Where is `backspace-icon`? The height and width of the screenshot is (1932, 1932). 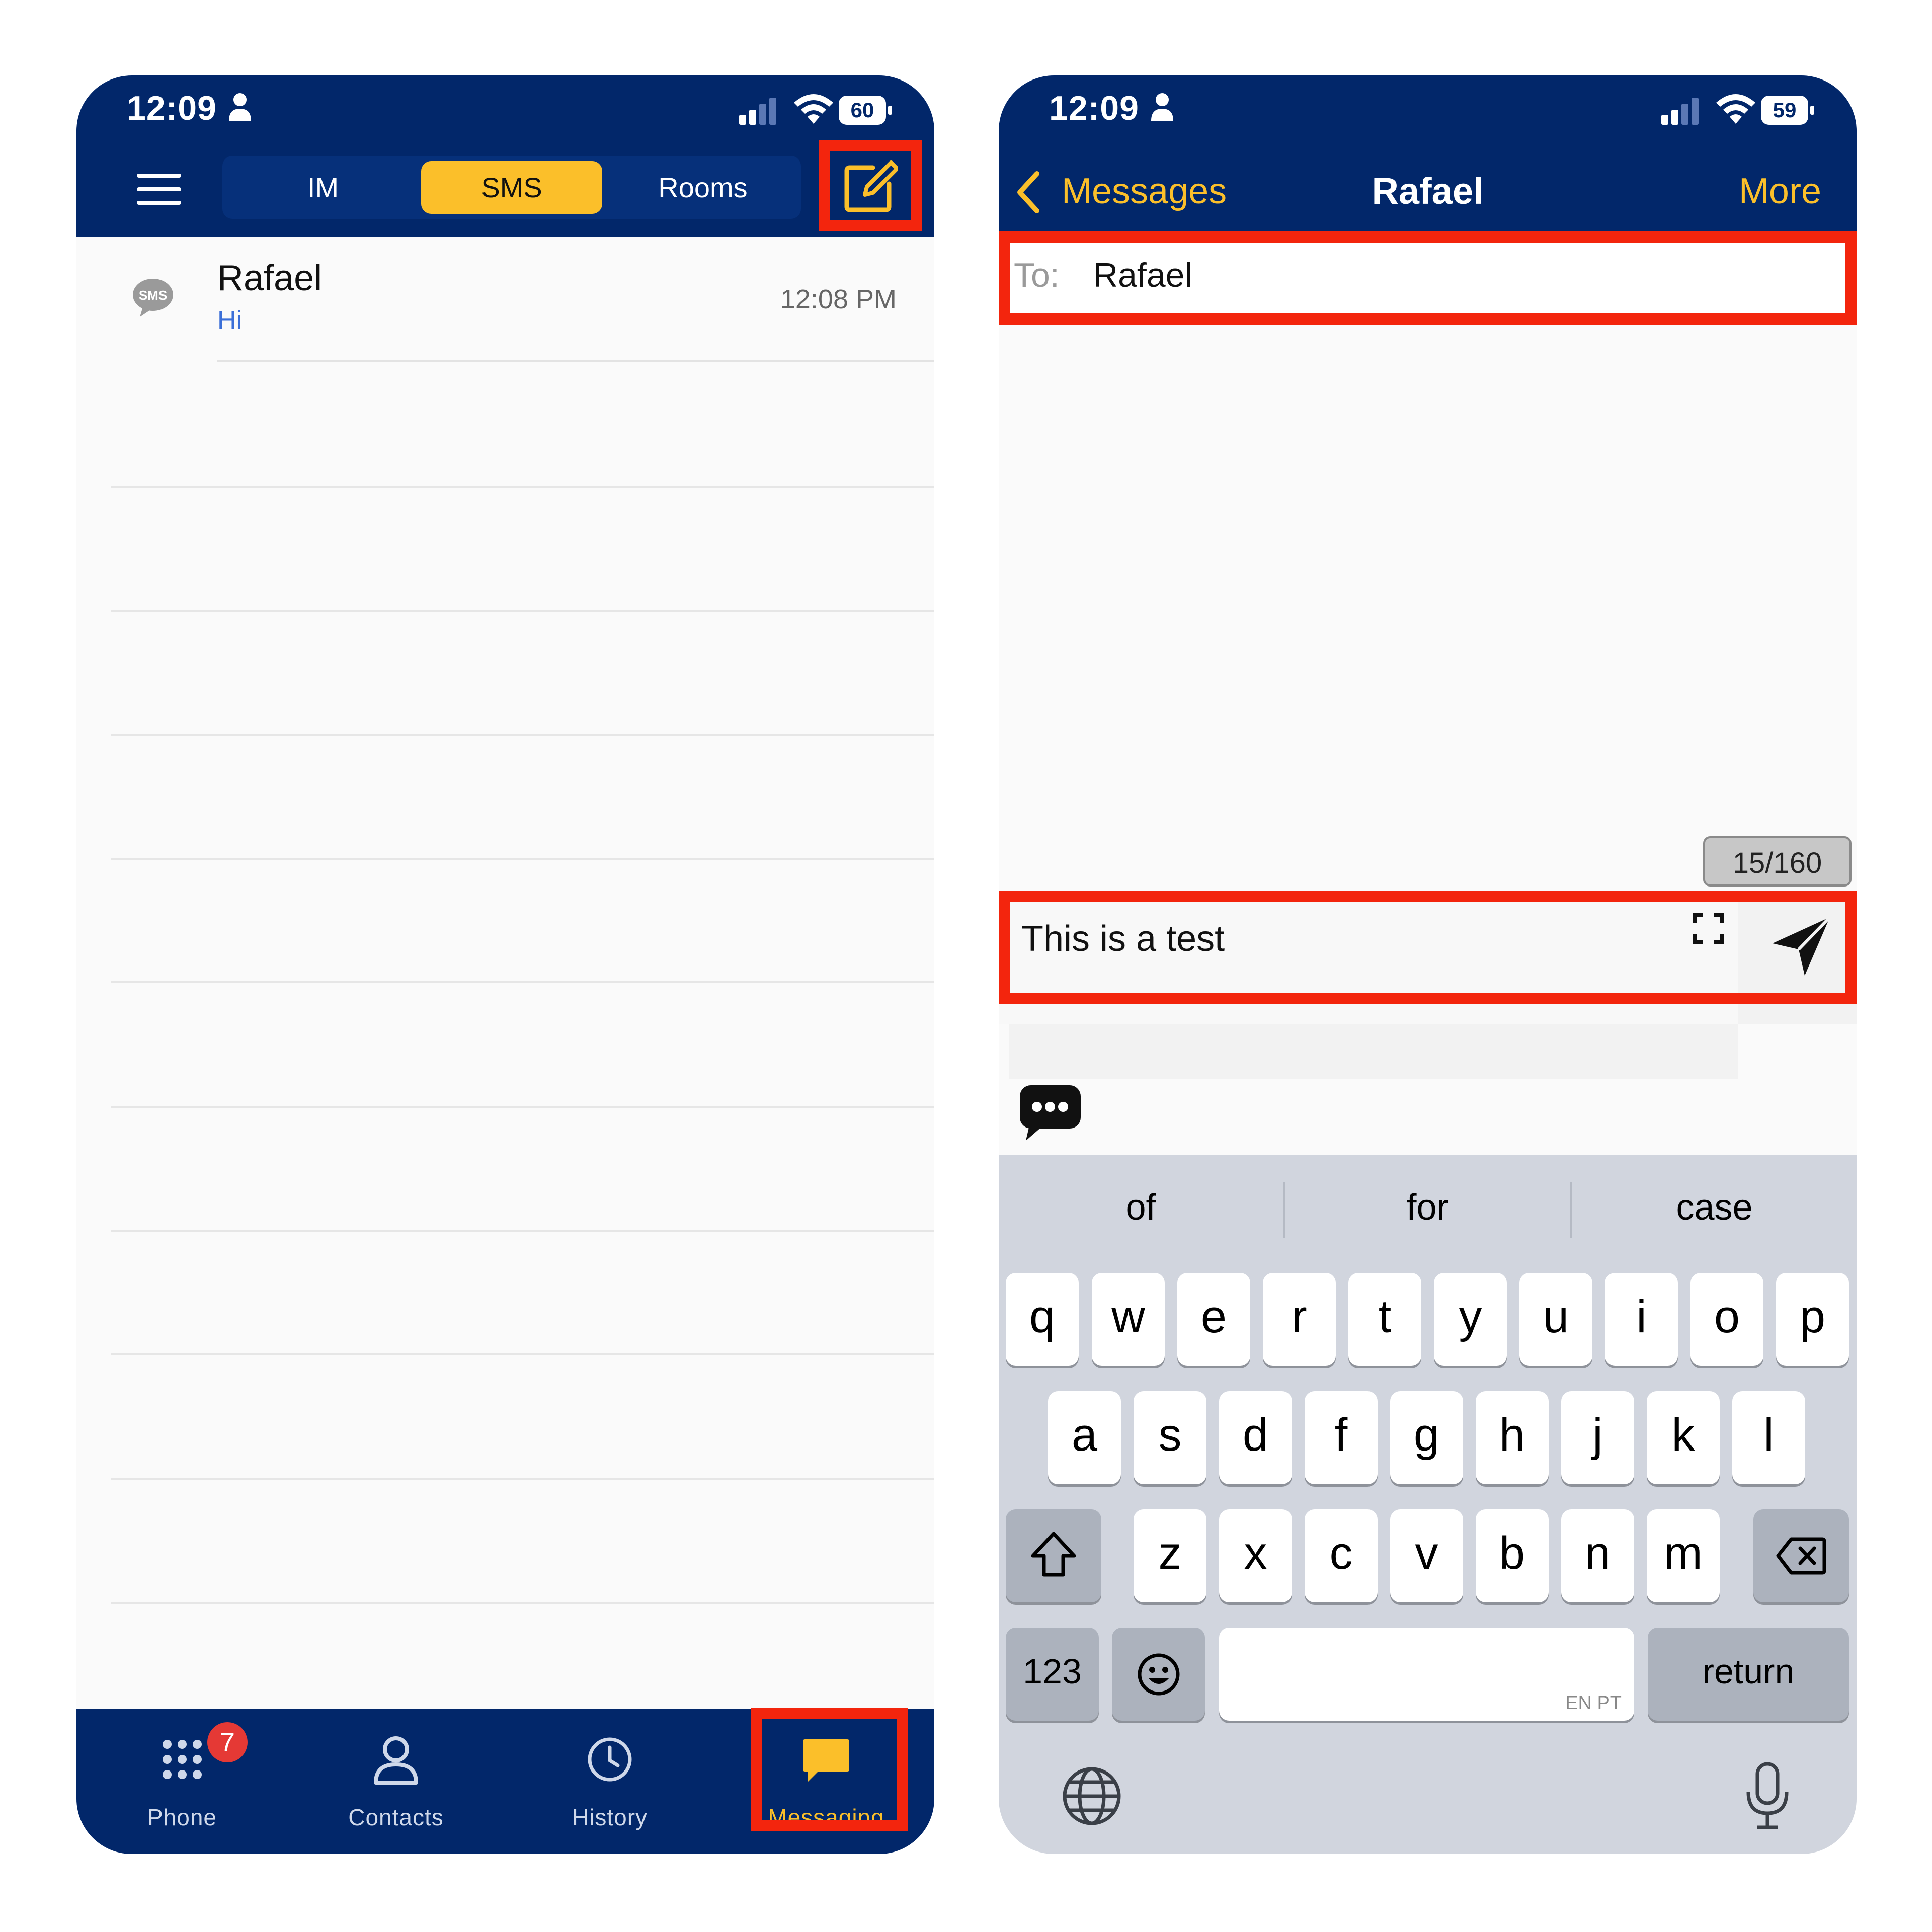 backspace-icon is located at coordinates (1801, 1556).